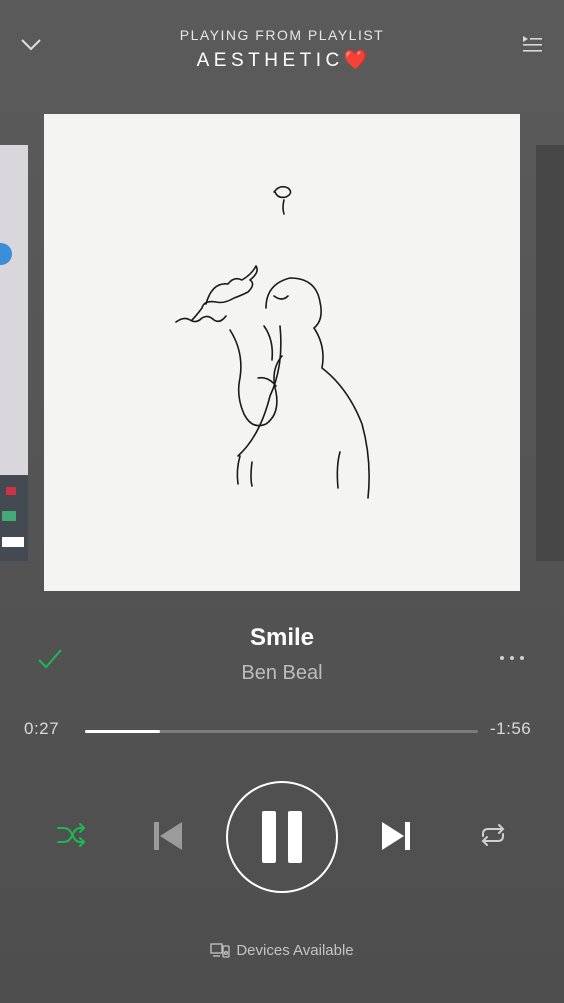 Image resolution: width=564 pixels, height=1003 pixels. I want to click on devices-available-button: Devices Available, so click(282, 950).